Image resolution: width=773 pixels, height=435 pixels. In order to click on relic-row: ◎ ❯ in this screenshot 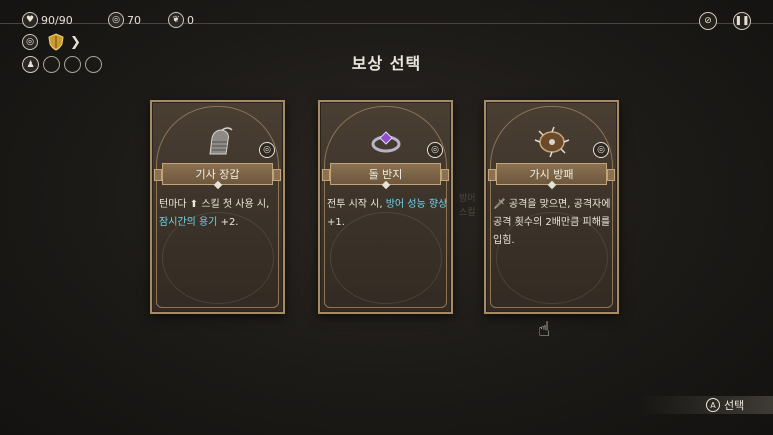, I will do `click(51, 42)`.